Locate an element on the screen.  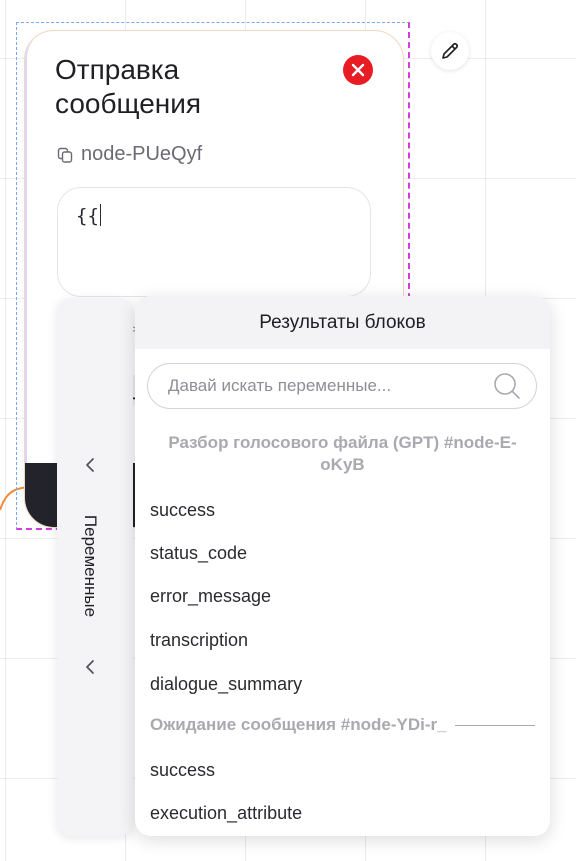
close-icon is located at coordinates (358, 70).